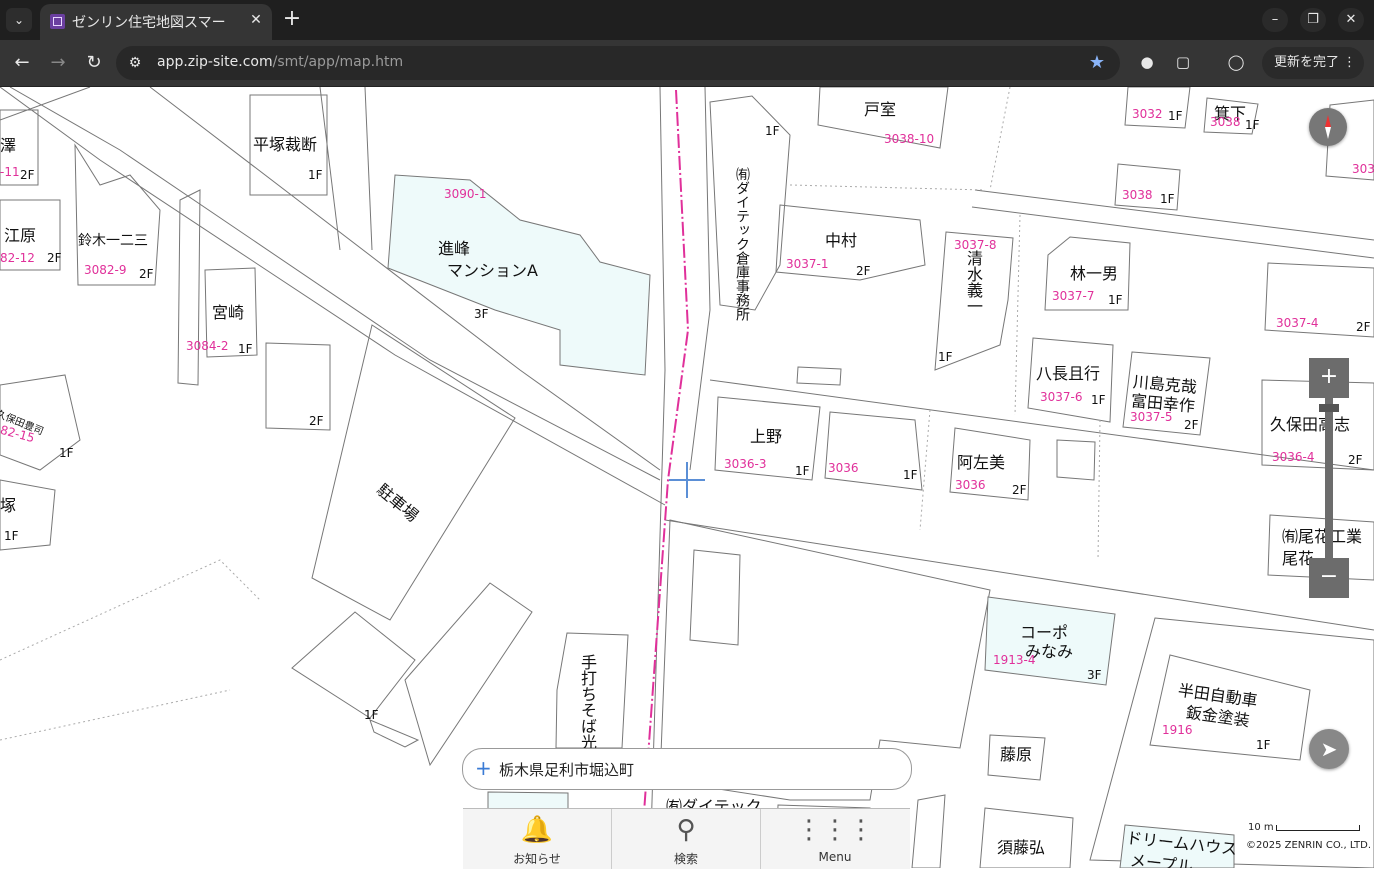 The width and height of the screenshot is (1374, 869). Describe the element at coordinates (745, 464) in the screenshot. I see `parcel-number: 3036-3` at that location.